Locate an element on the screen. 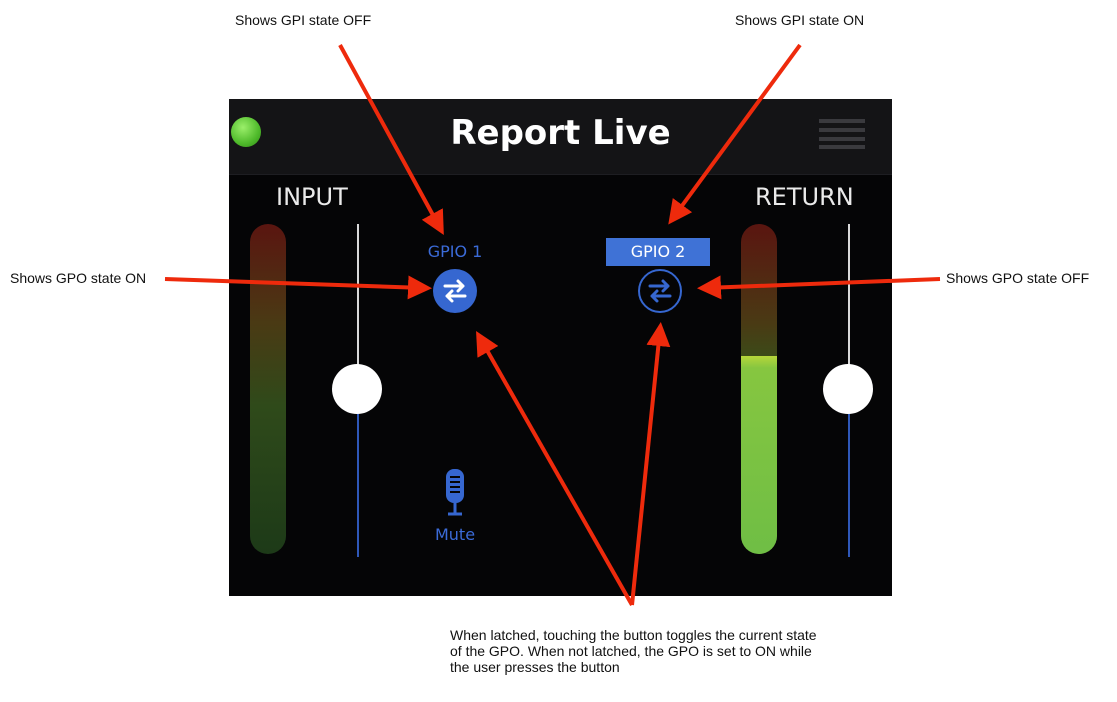 The image size is (1117, 702). arrow-gpi-on is located at coordinates (735, 134).